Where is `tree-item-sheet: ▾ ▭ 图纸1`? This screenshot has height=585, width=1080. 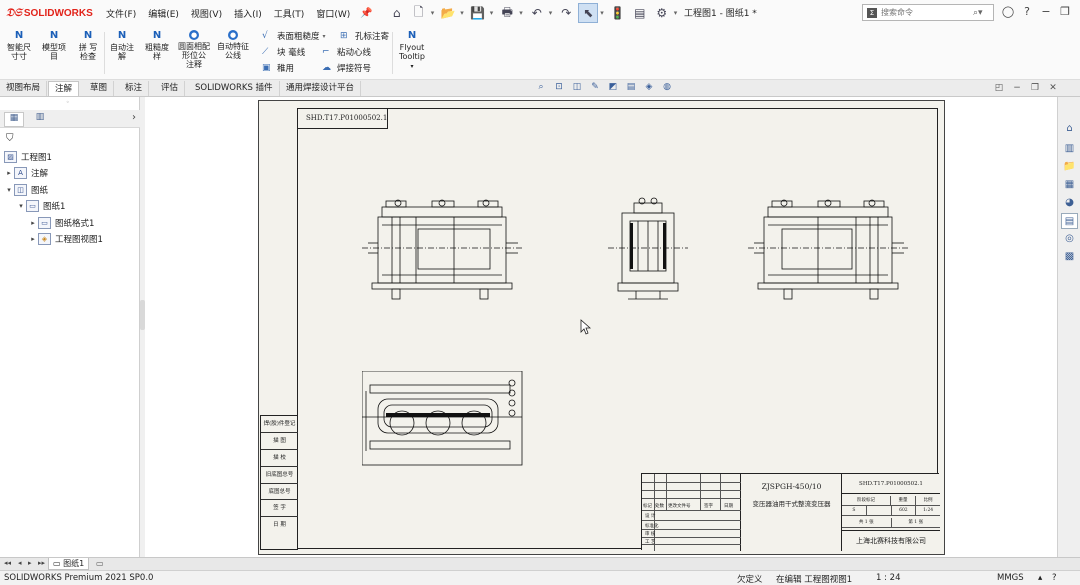 tree-item-sheet: ▾ ▭ 图纸1 is located at coordinates (40, 206).